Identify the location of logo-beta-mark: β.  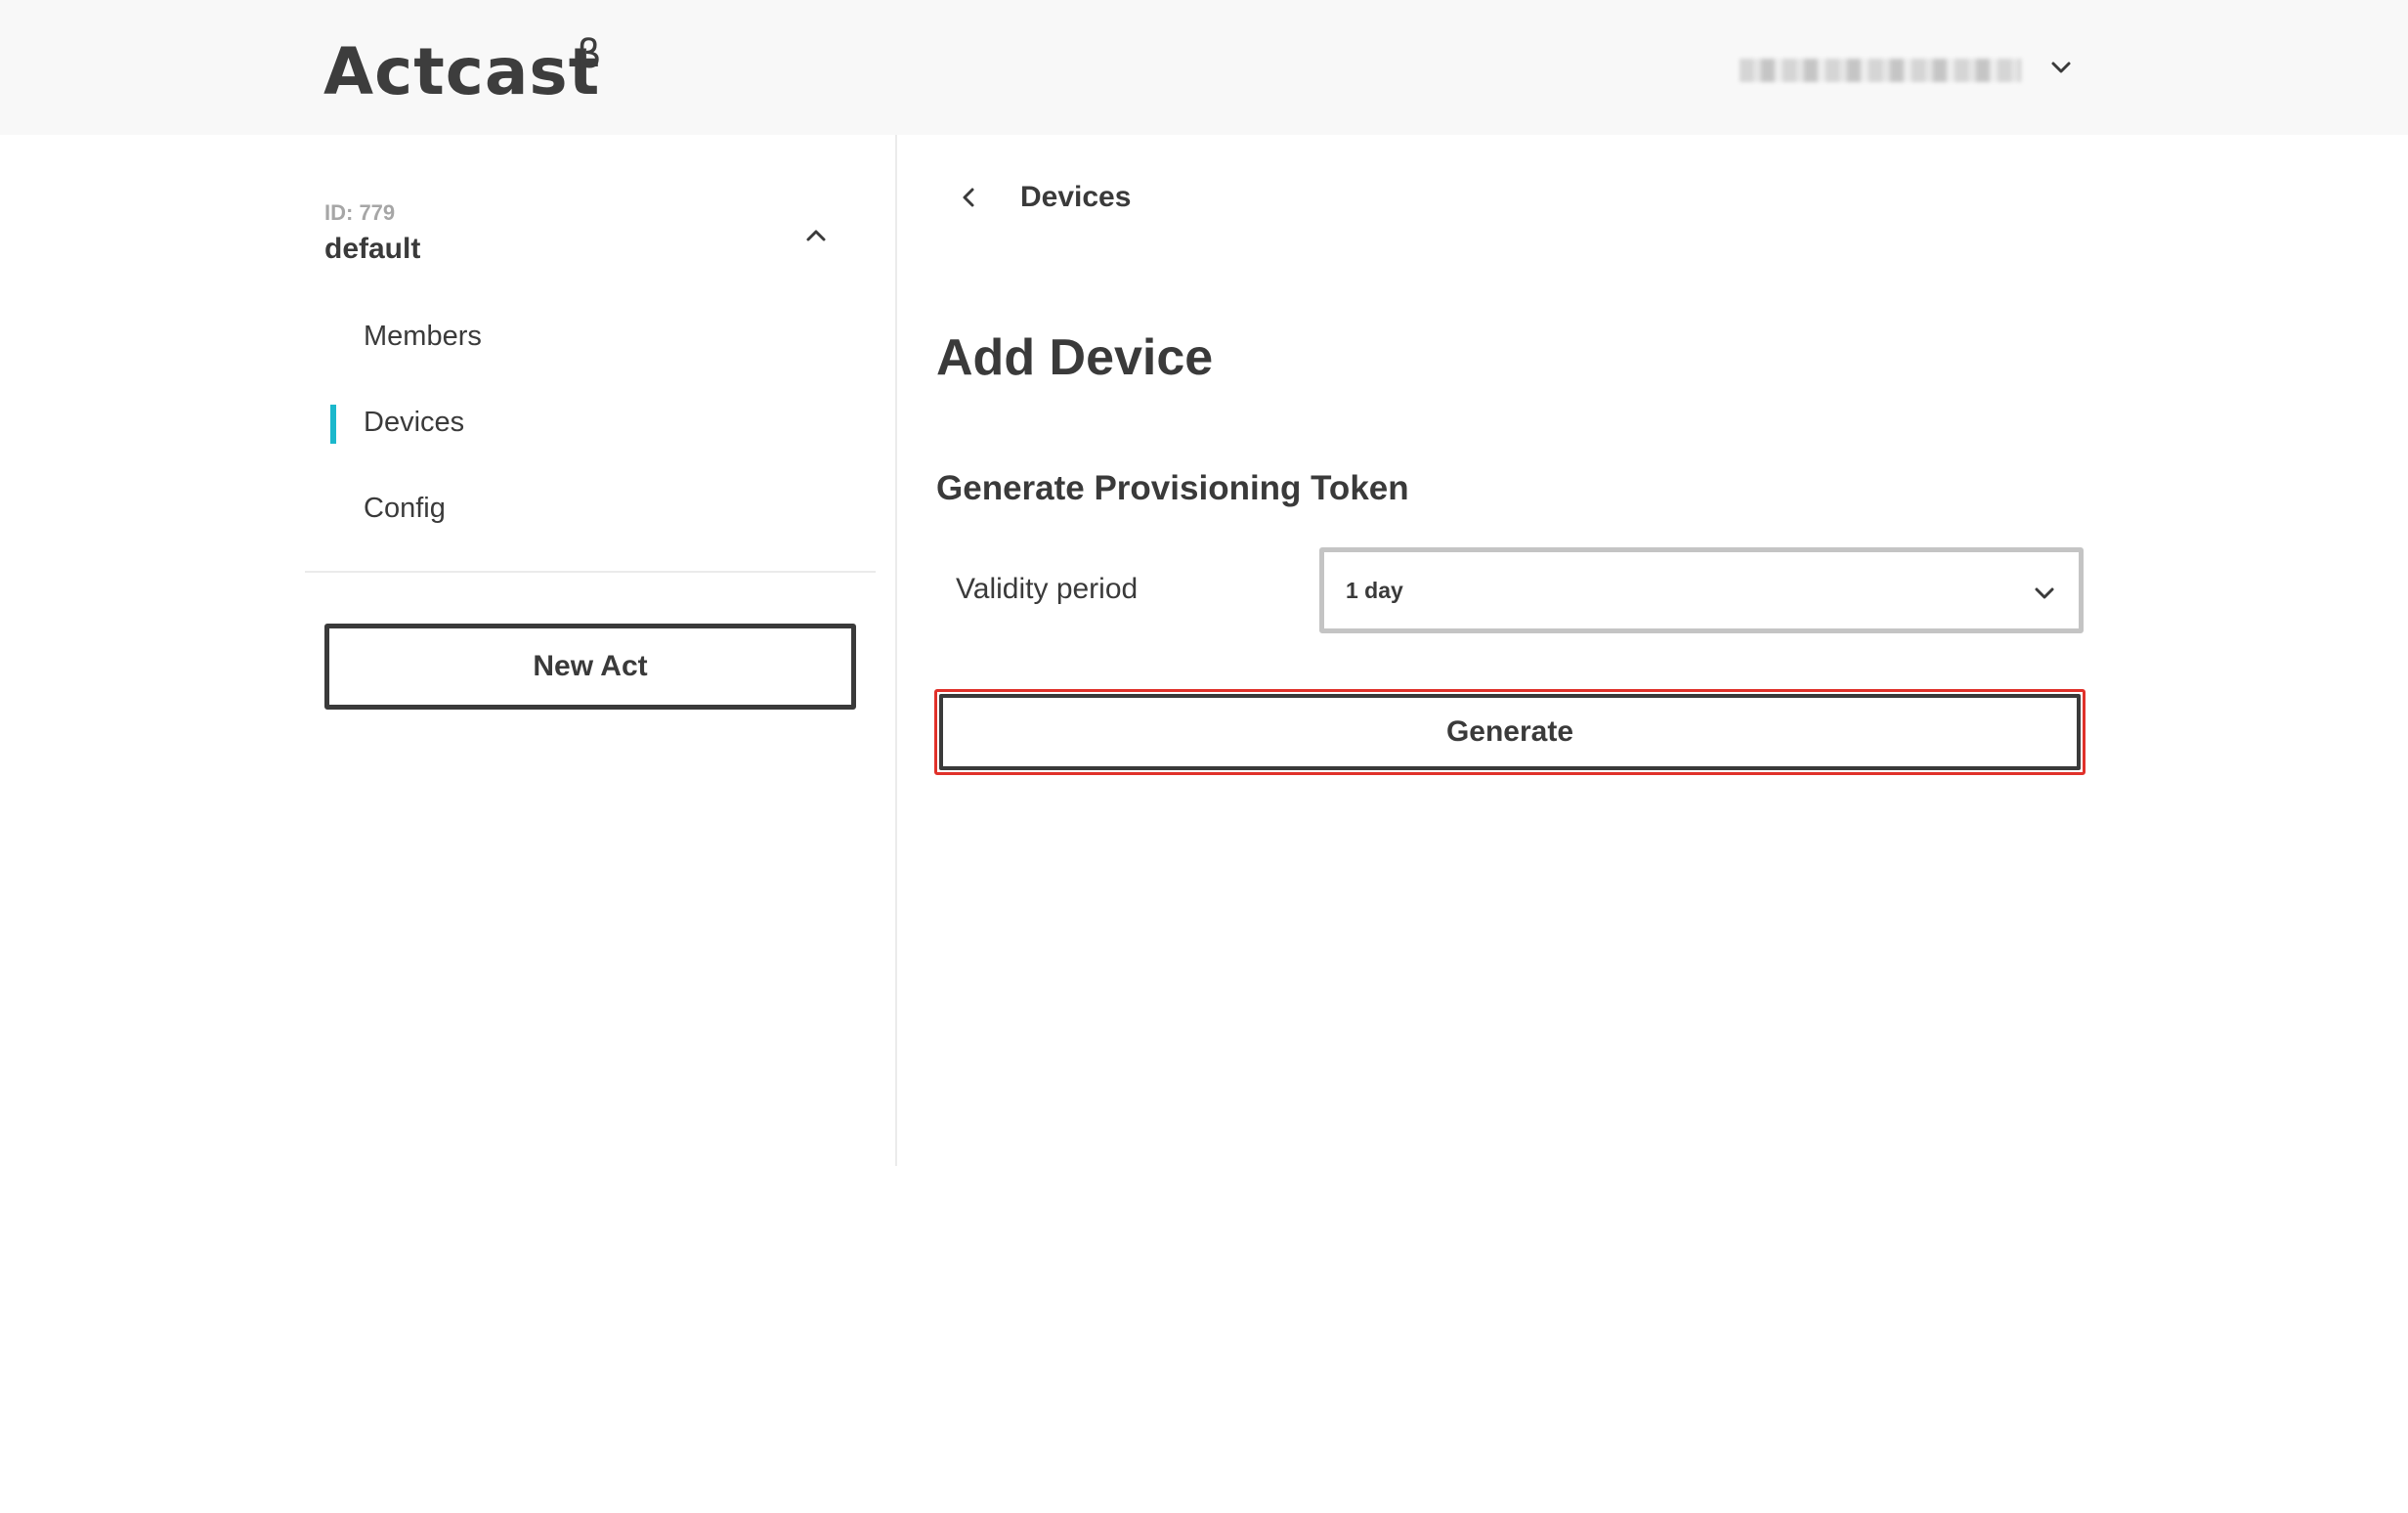
(590, 54).